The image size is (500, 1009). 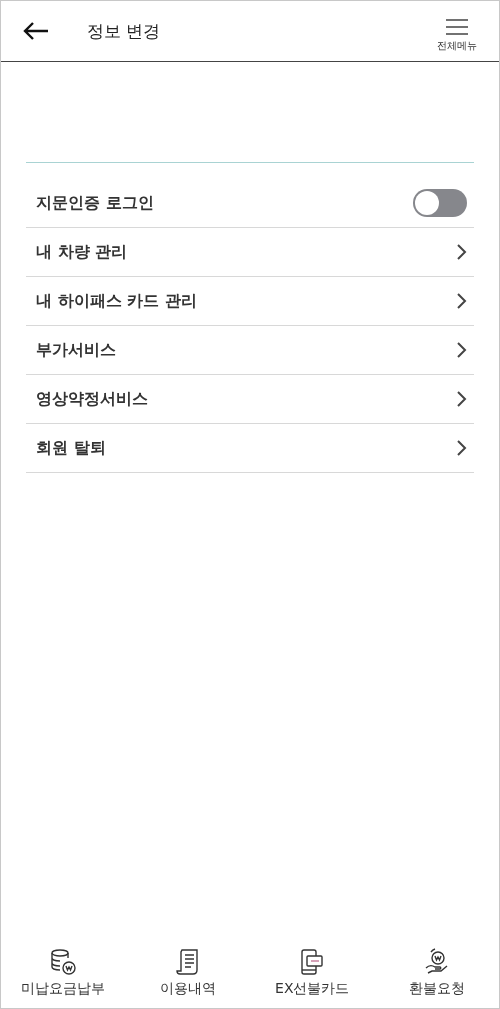 I want to click on menu-icon, so click(x=457, y=27).